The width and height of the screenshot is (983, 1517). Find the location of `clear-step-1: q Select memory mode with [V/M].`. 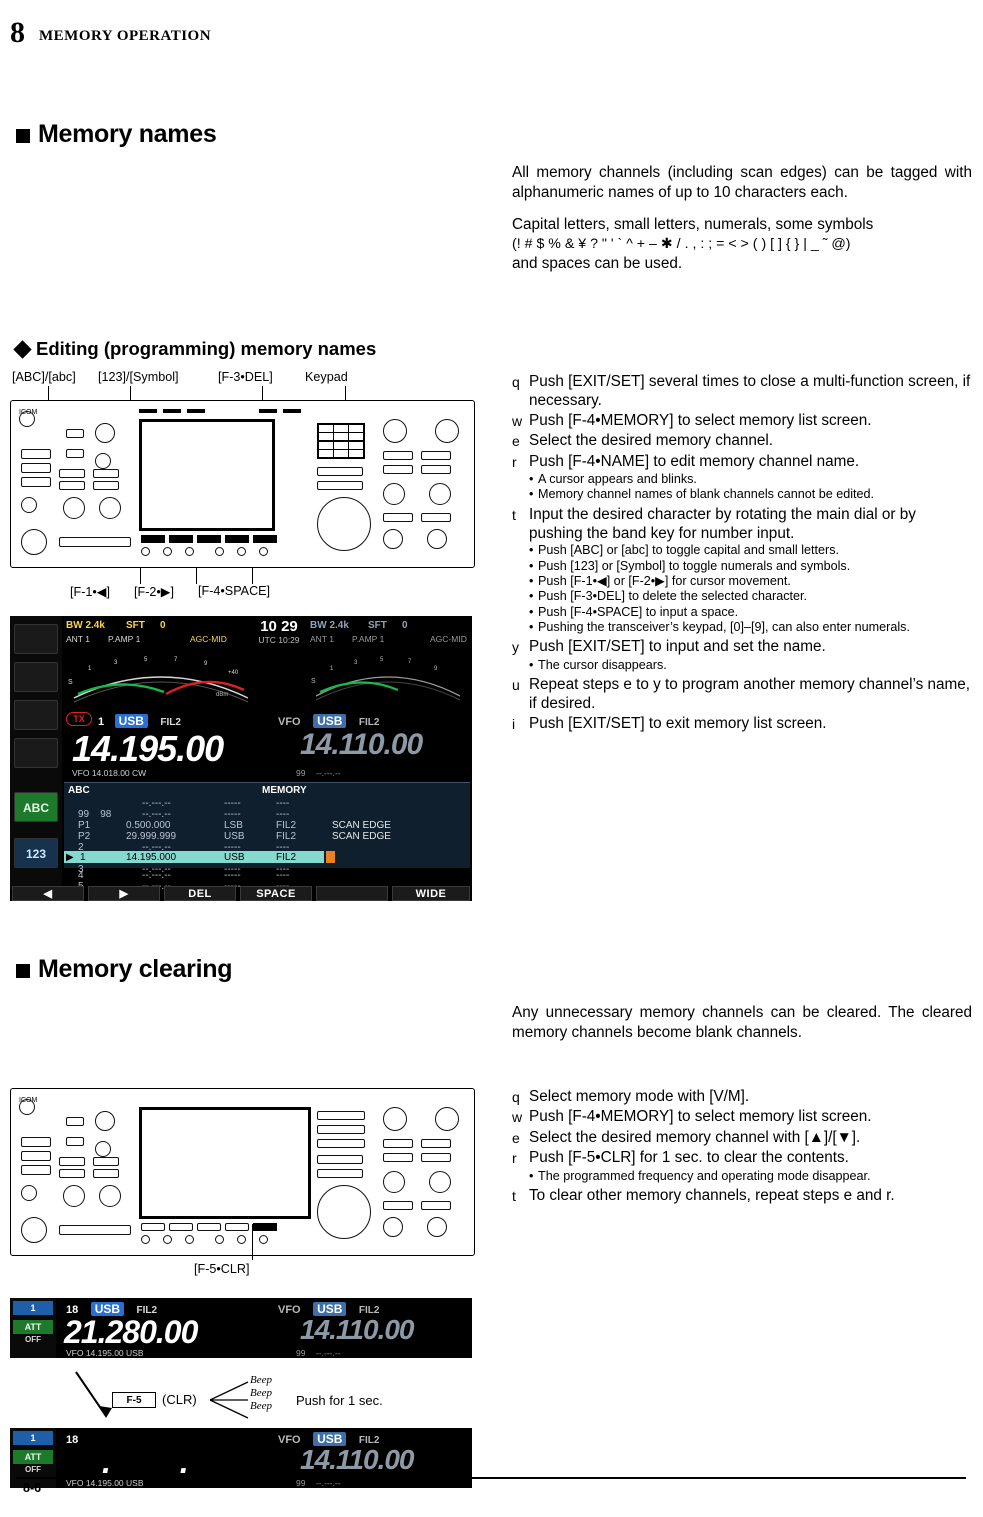

clear-step-1: q Select memory mode with [V/M]. is located at coordinates (742, 1097).